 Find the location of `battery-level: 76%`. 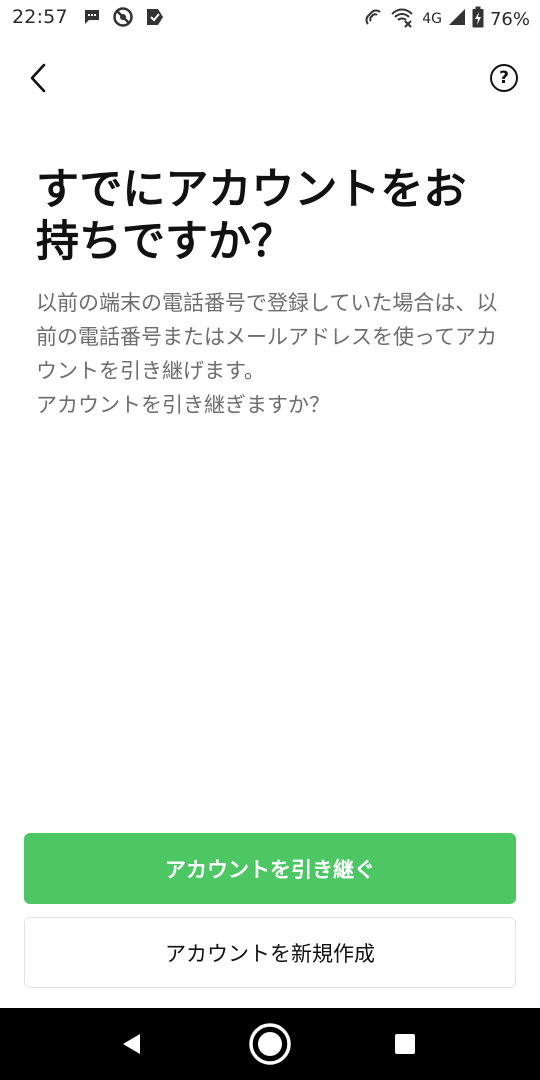

battery-level: 76% is located at coordinates (509, 19).